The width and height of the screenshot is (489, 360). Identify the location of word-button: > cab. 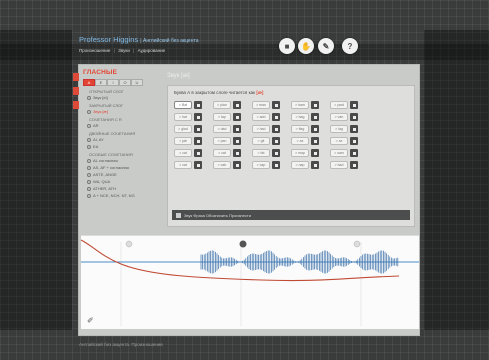
(222, 165).